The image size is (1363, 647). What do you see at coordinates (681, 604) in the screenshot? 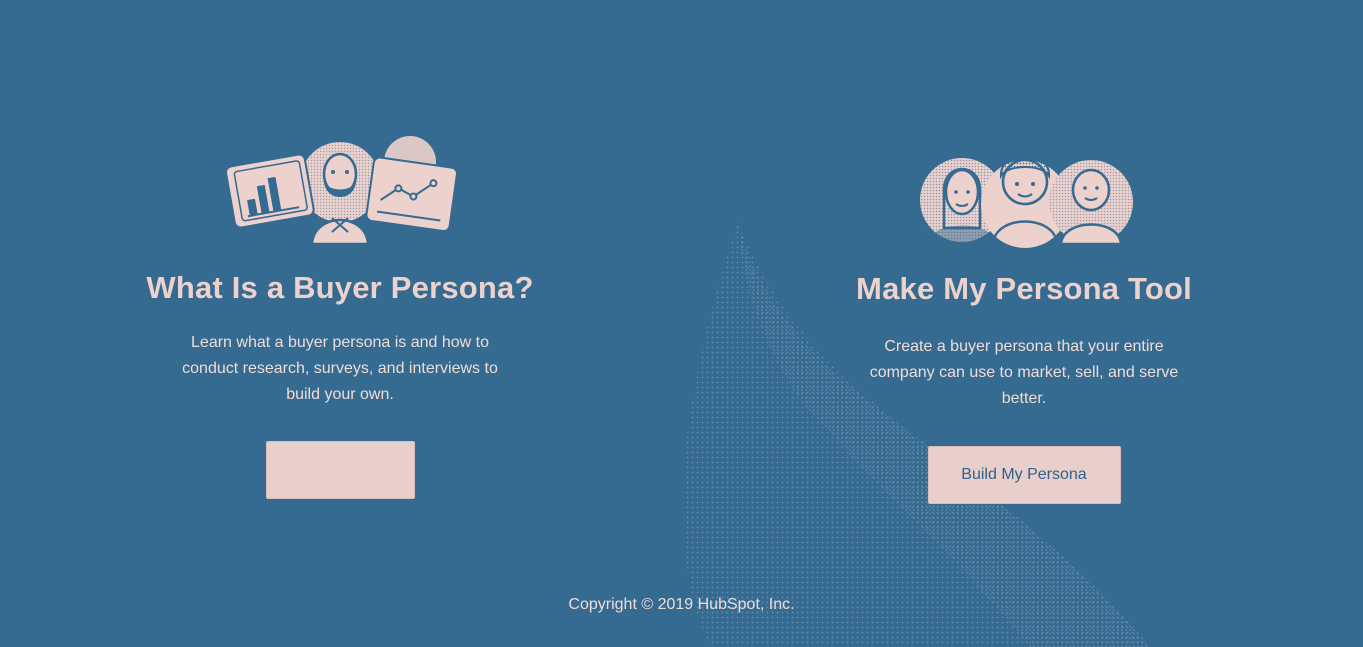
I see `copyright-footer: Copyright © 2019 HubSpot, Inc.` at bounding box center [681, 604].